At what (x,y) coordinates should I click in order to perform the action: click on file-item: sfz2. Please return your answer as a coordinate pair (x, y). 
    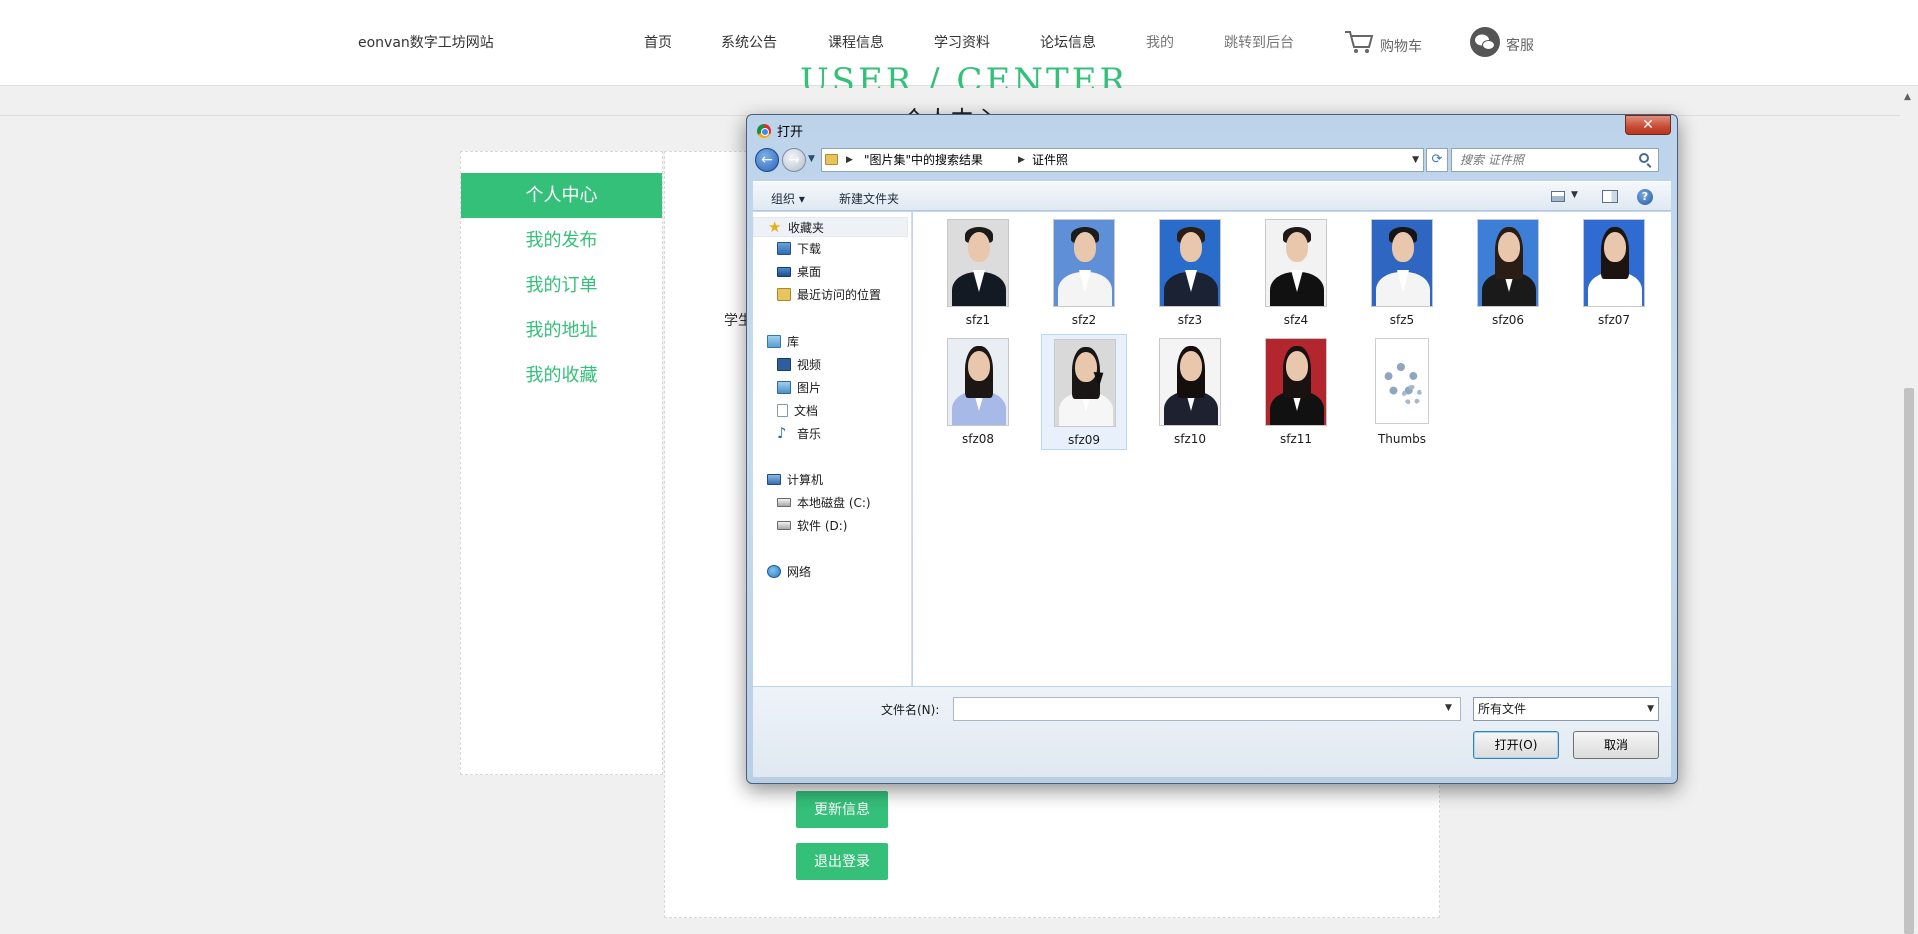
    Looking at the image, I should click on (1084, 273).